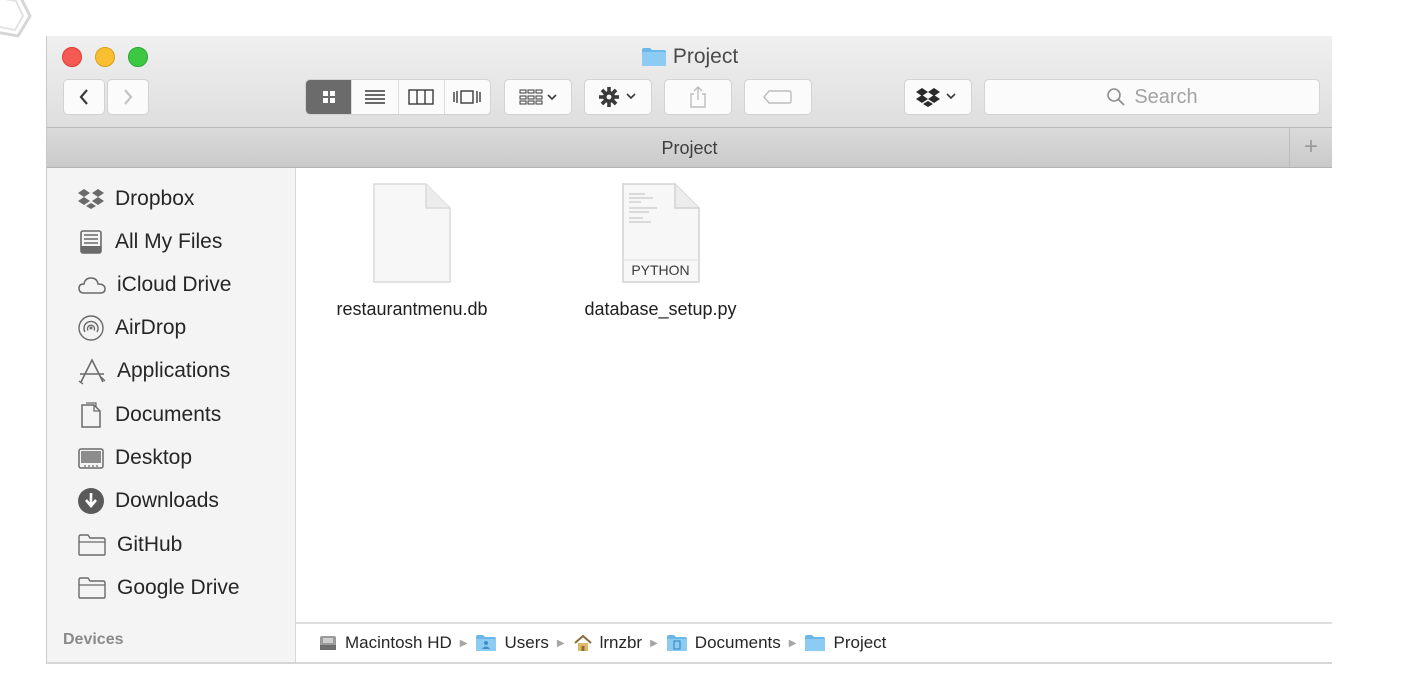 The height and width of the screenshot is (692, 1402). I want to click on sidebar-item-label: Desktop, so click(154, 457).